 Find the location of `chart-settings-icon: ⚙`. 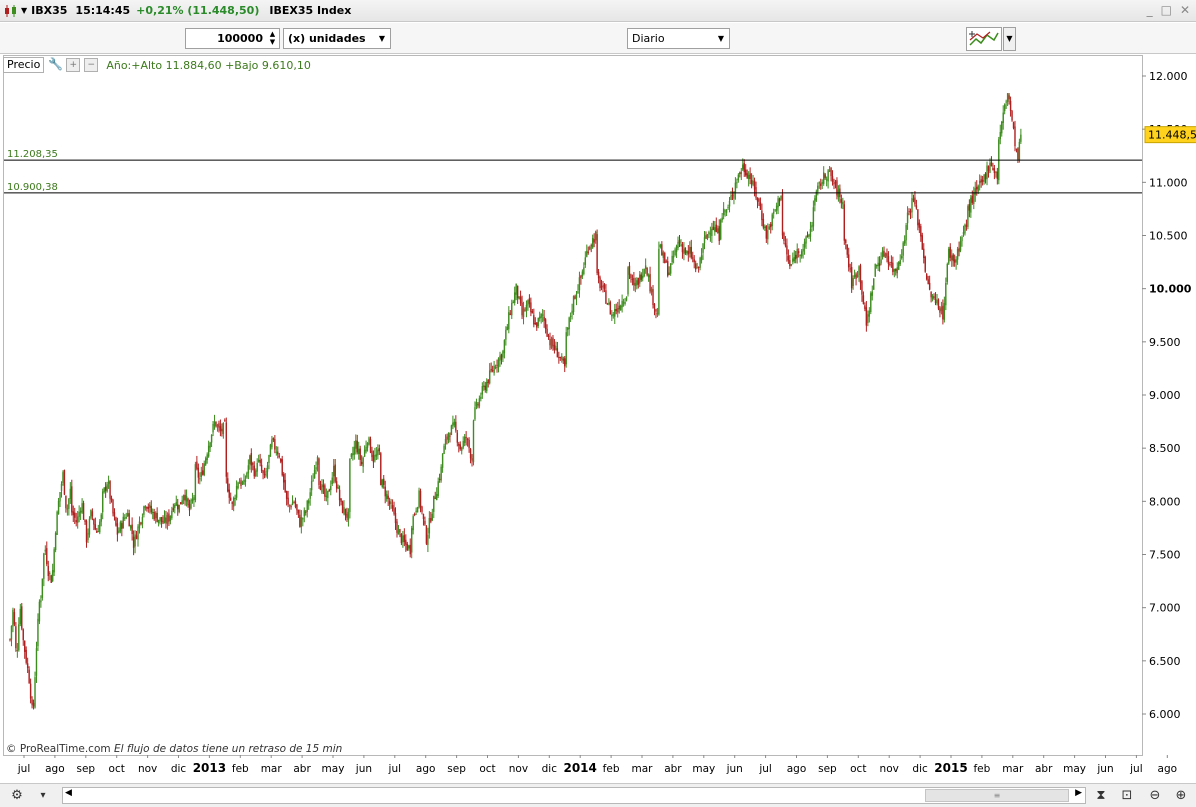

chart-settings-icon: ⚙ is located at coordinates (17, 796).